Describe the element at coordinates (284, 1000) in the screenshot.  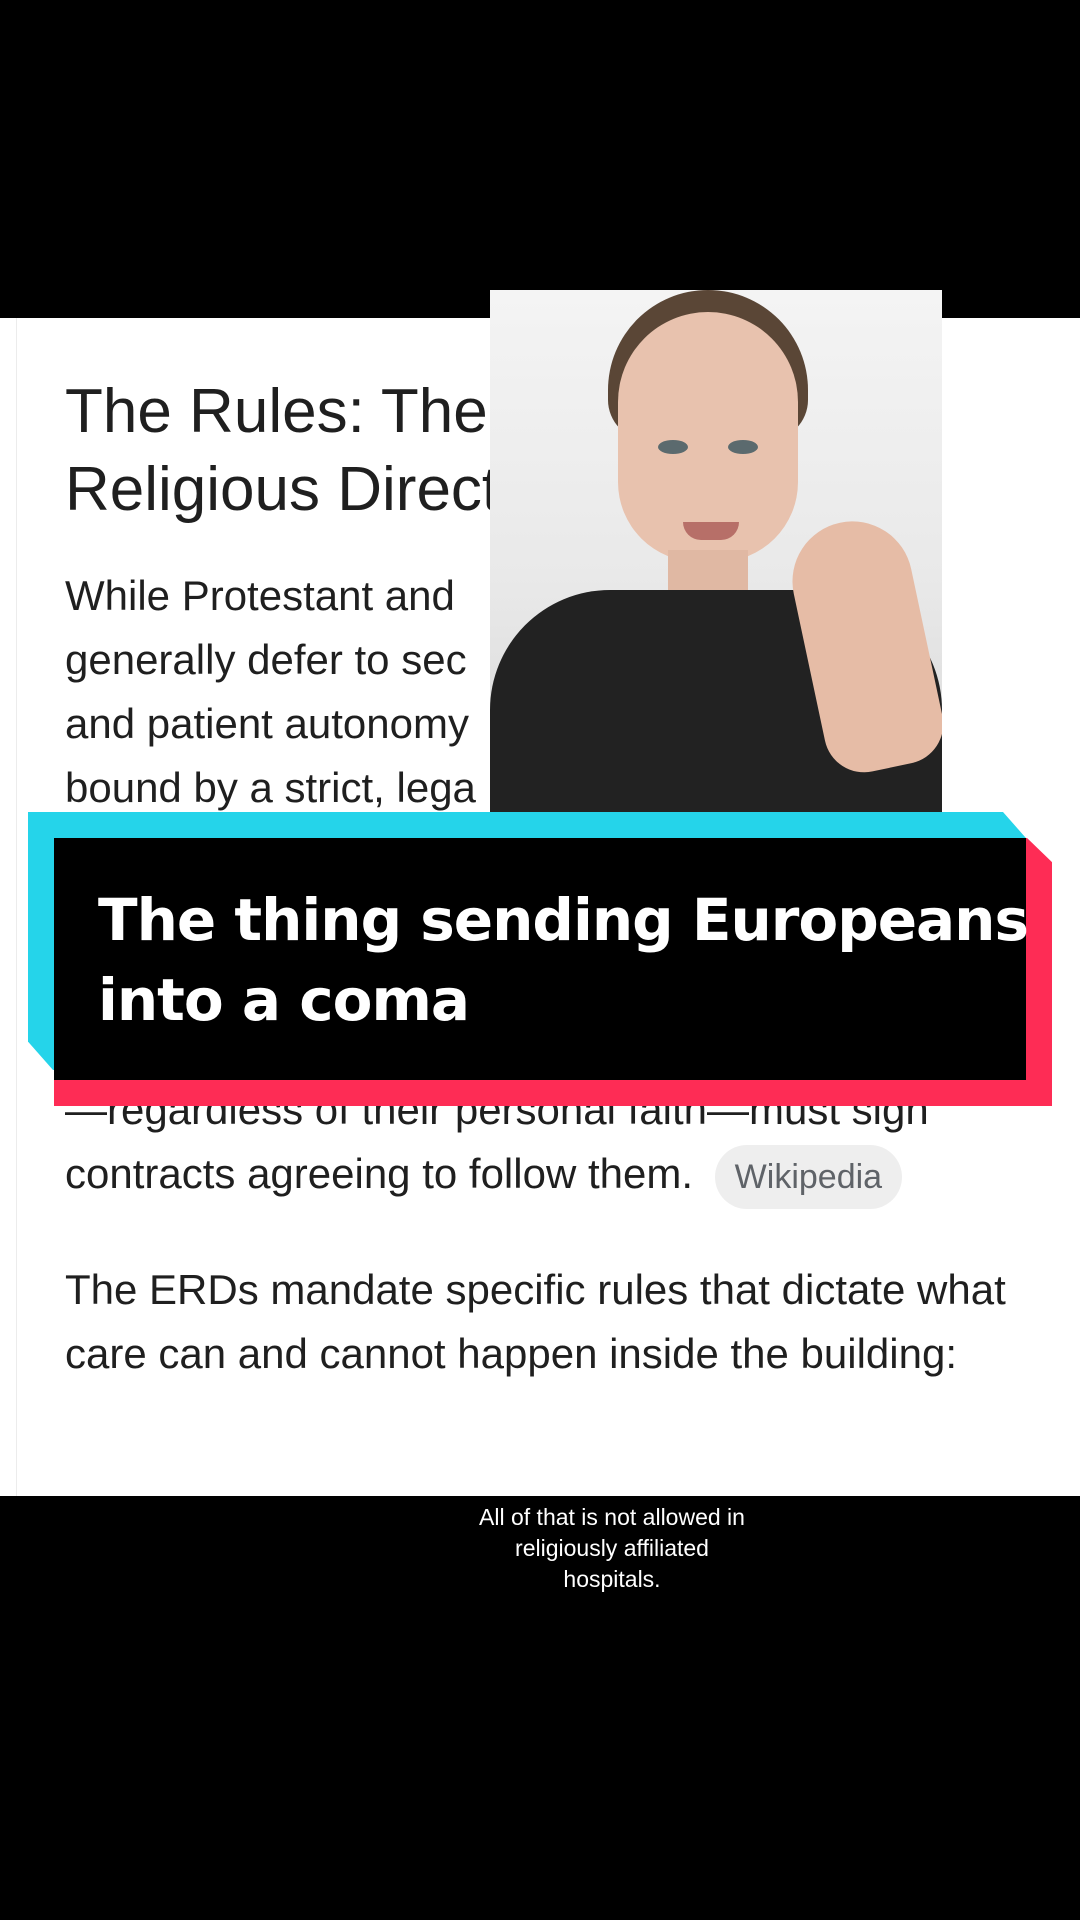
I see `banner-line-2: into a coma` at that location.